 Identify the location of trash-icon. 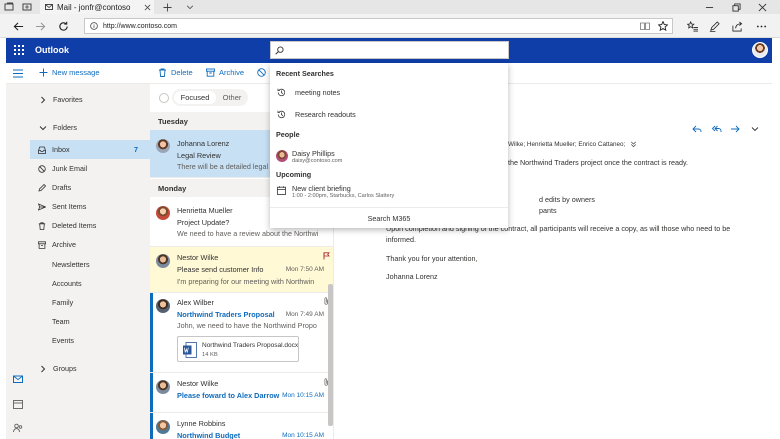
(162, 72).